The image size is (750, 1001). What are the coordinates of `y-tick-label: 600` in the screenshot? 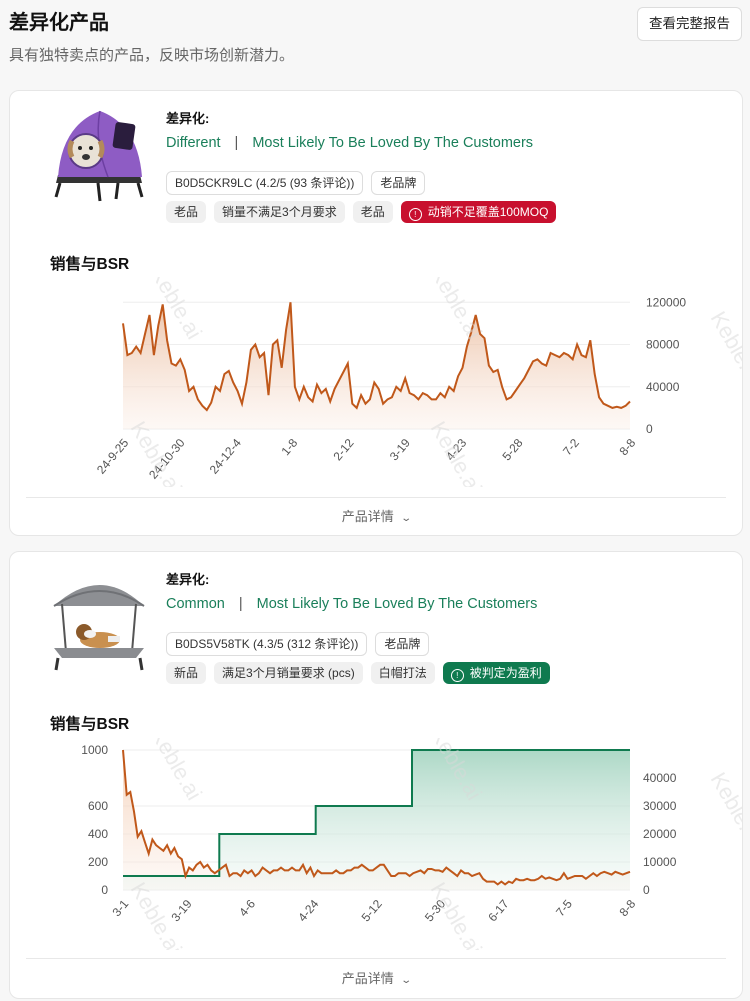 It's located at (98, 806).